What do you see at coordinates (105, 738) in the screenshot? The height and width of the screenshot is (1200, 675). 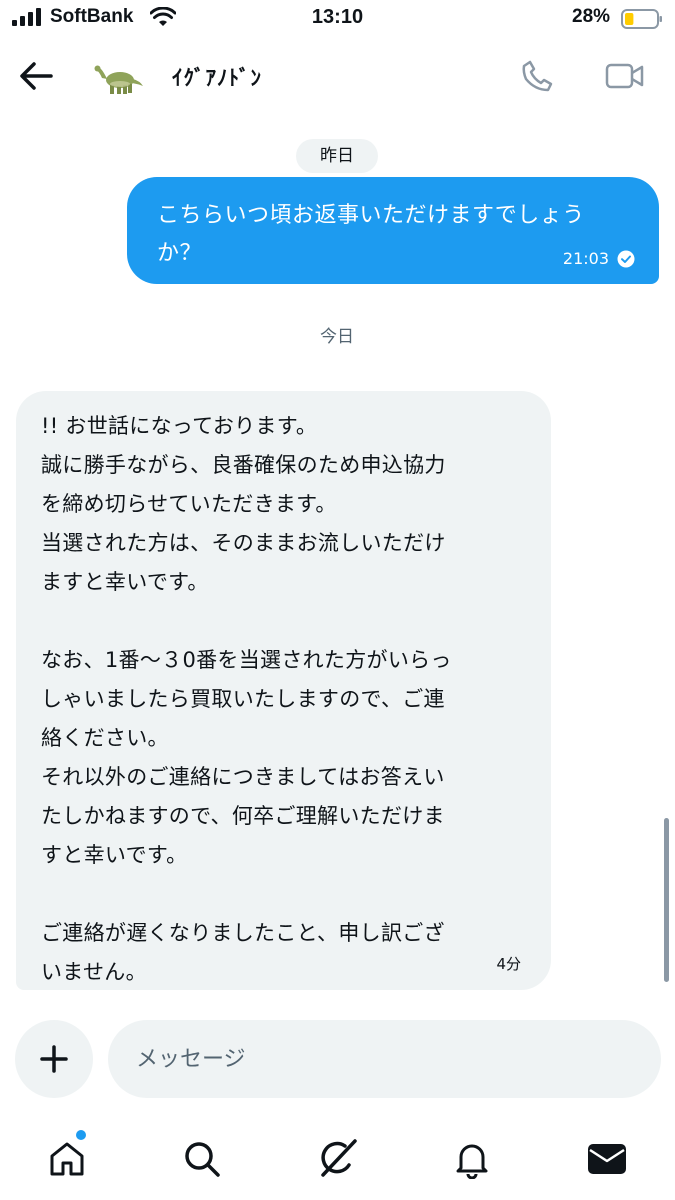 I see `received-message-line: 絡ください。` at bounding box center [105, 738].